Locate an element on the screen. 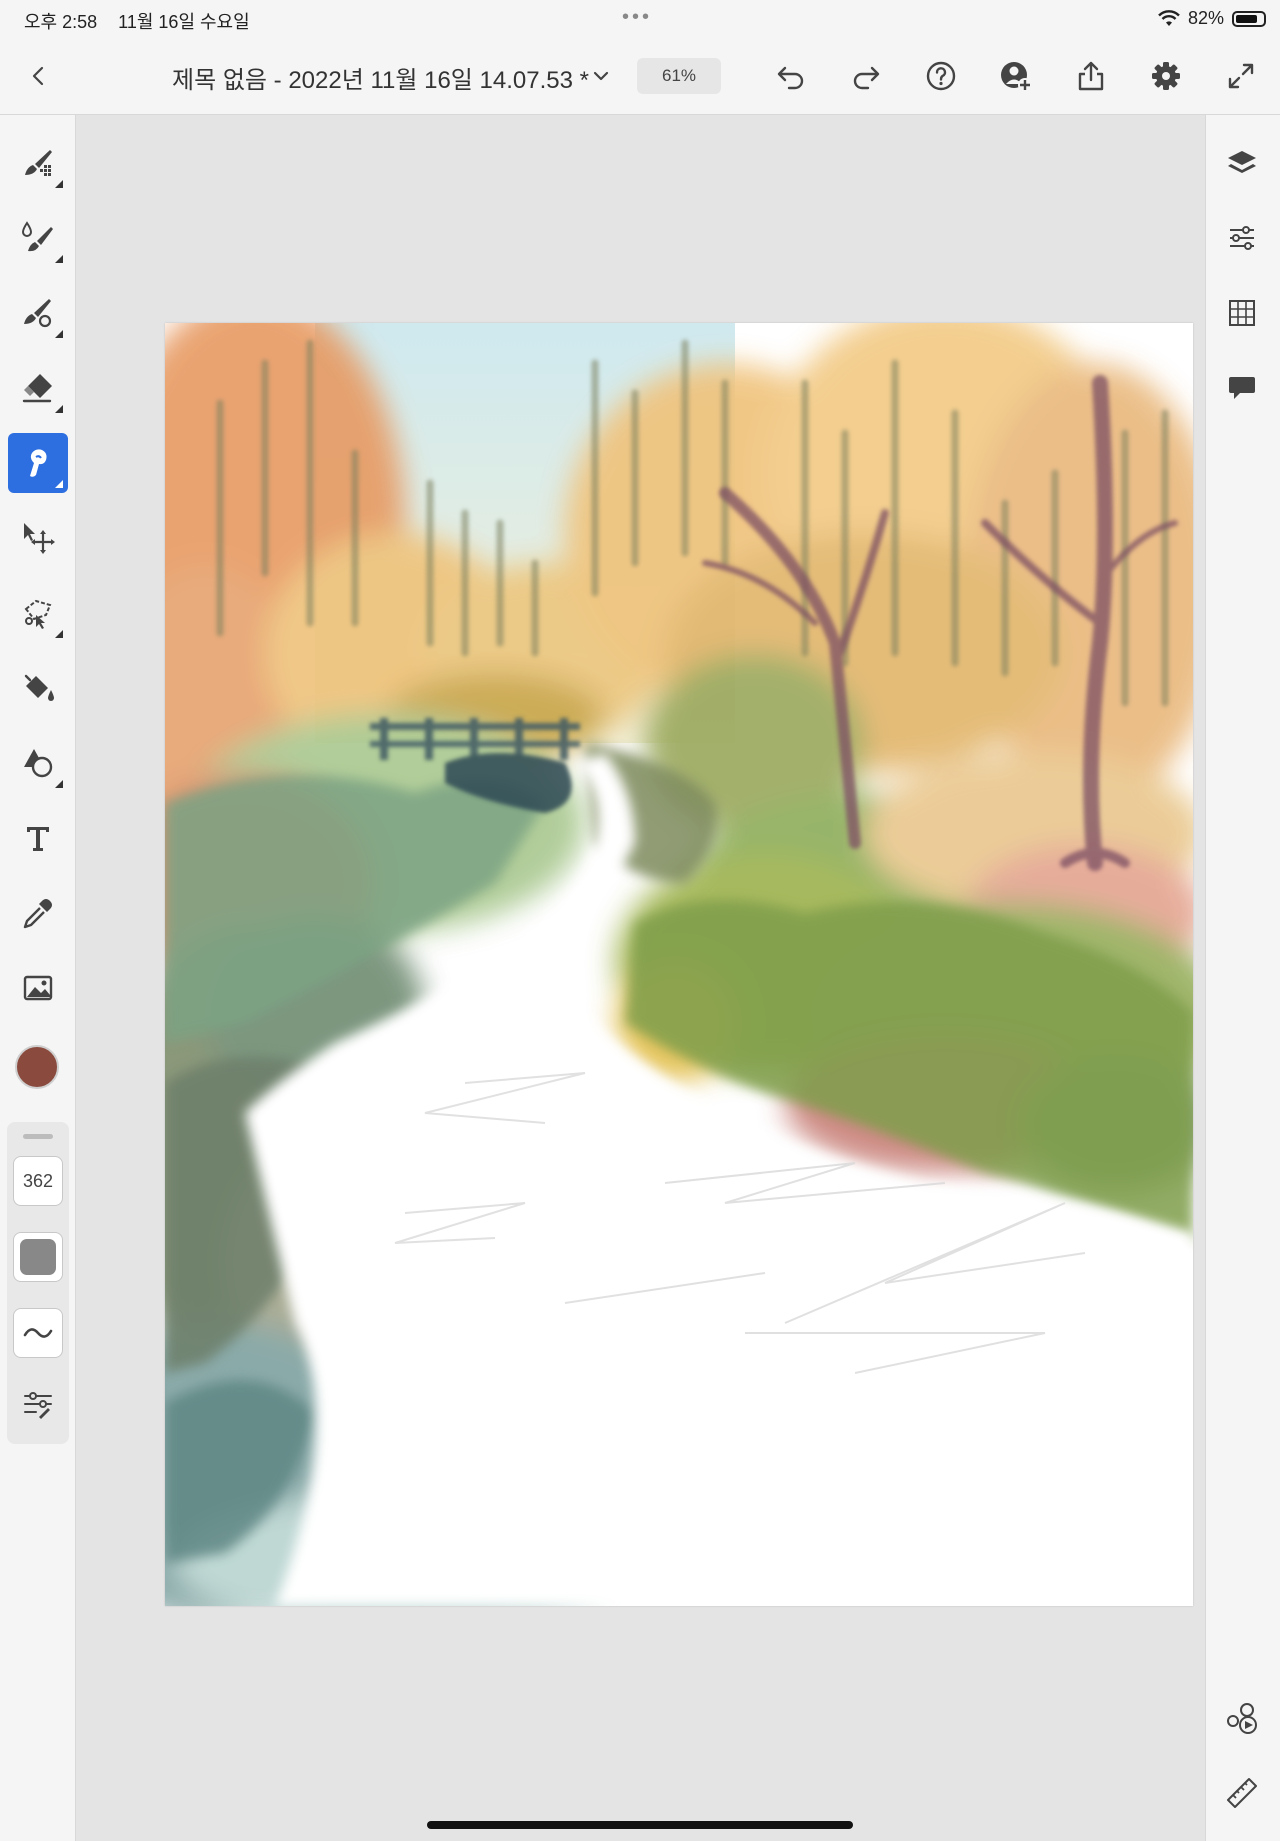 The image size is (1280, 1841). comments-icon is located at coordinates (1242, 388).